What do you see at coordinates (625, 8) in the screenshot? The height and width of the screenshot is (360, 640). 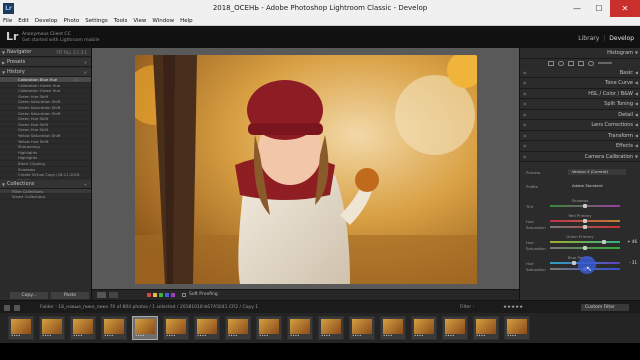 I see `close-button: ✕` at bounding box center [625, 8].